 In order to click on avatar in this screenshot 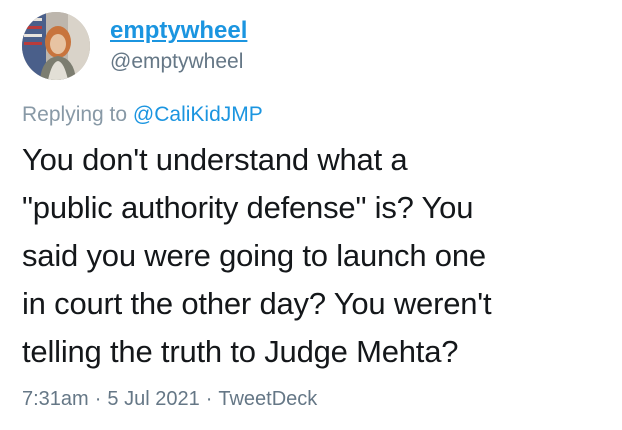, I will do `click(56, 46)`.